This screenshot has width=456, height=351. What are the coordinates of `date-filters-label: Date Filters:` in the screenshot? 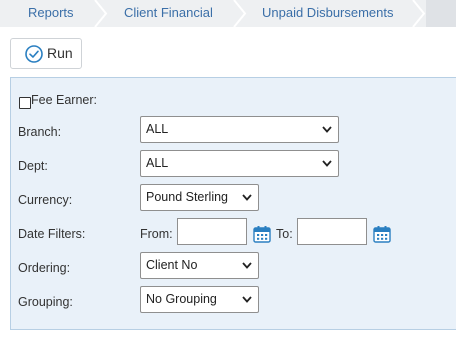 It's located at (52, 234).